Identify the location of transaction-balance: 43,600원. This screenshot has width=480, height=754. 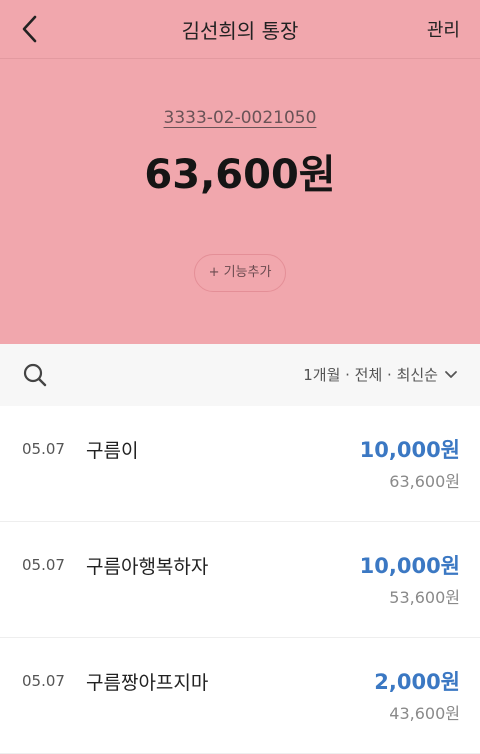
(424, 713).